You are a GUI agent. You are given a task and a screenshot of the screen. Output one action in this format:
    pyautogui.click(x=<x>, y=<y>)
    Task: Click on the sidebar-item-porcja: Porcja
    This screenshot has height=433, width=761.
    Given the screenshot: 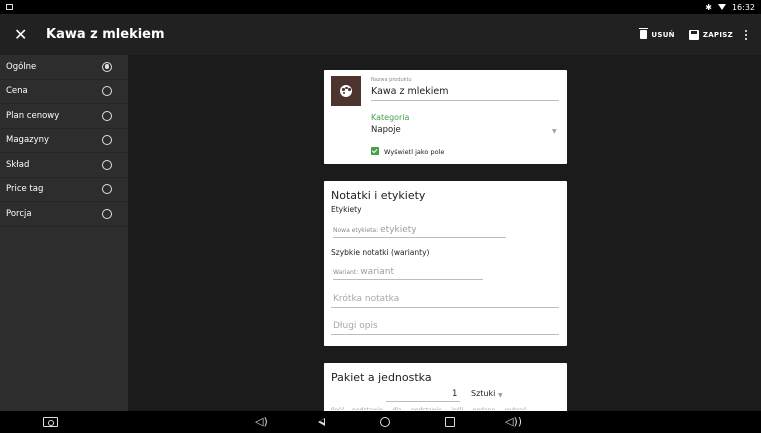 What is the action you would take?
    pyautogui.click(x=64, y=214)
    